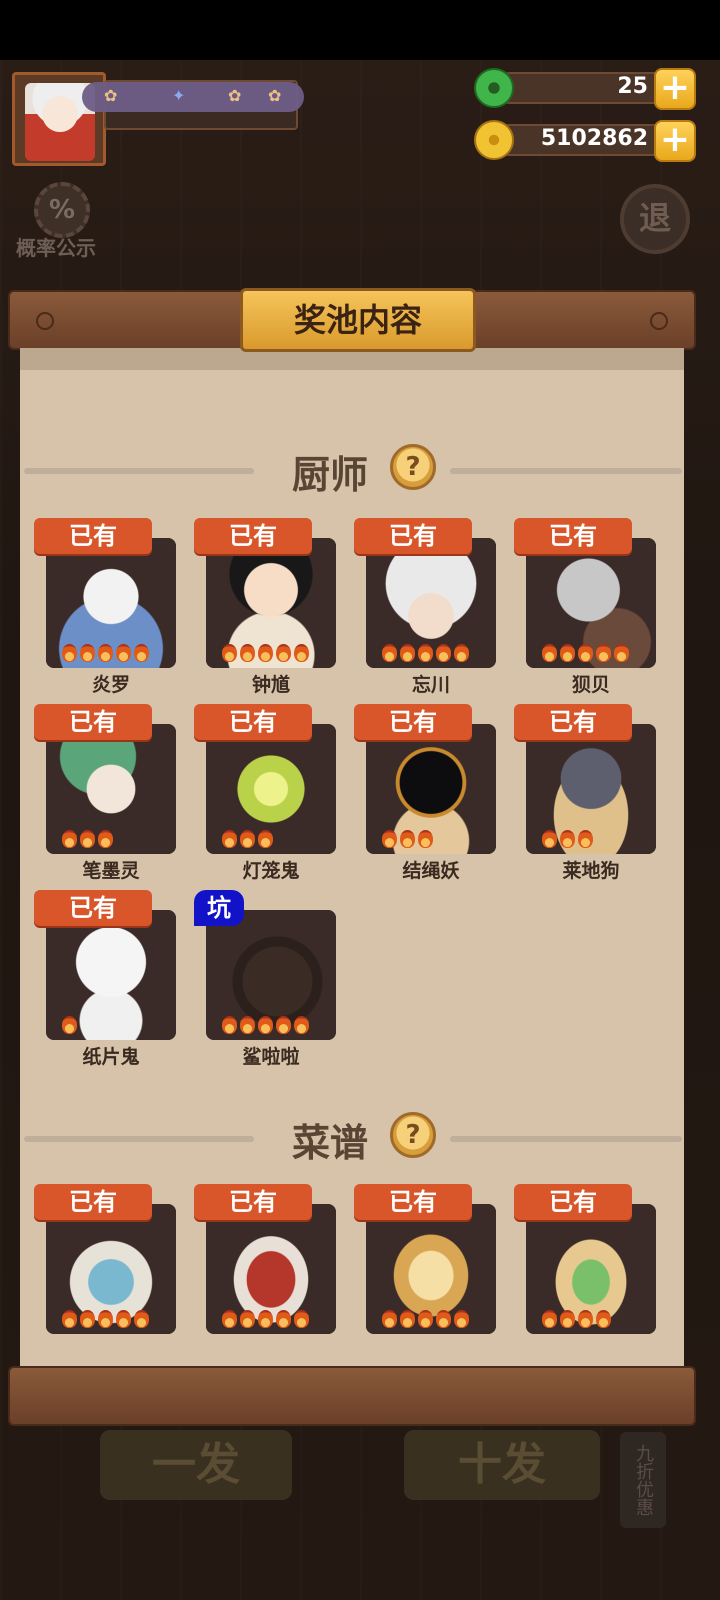 This screenshot has width=720, height=1600. What do you see at coordinates (430, 685) in the screenshot?
I see `chef-name: 忘川` at bounding box center [430, 685].